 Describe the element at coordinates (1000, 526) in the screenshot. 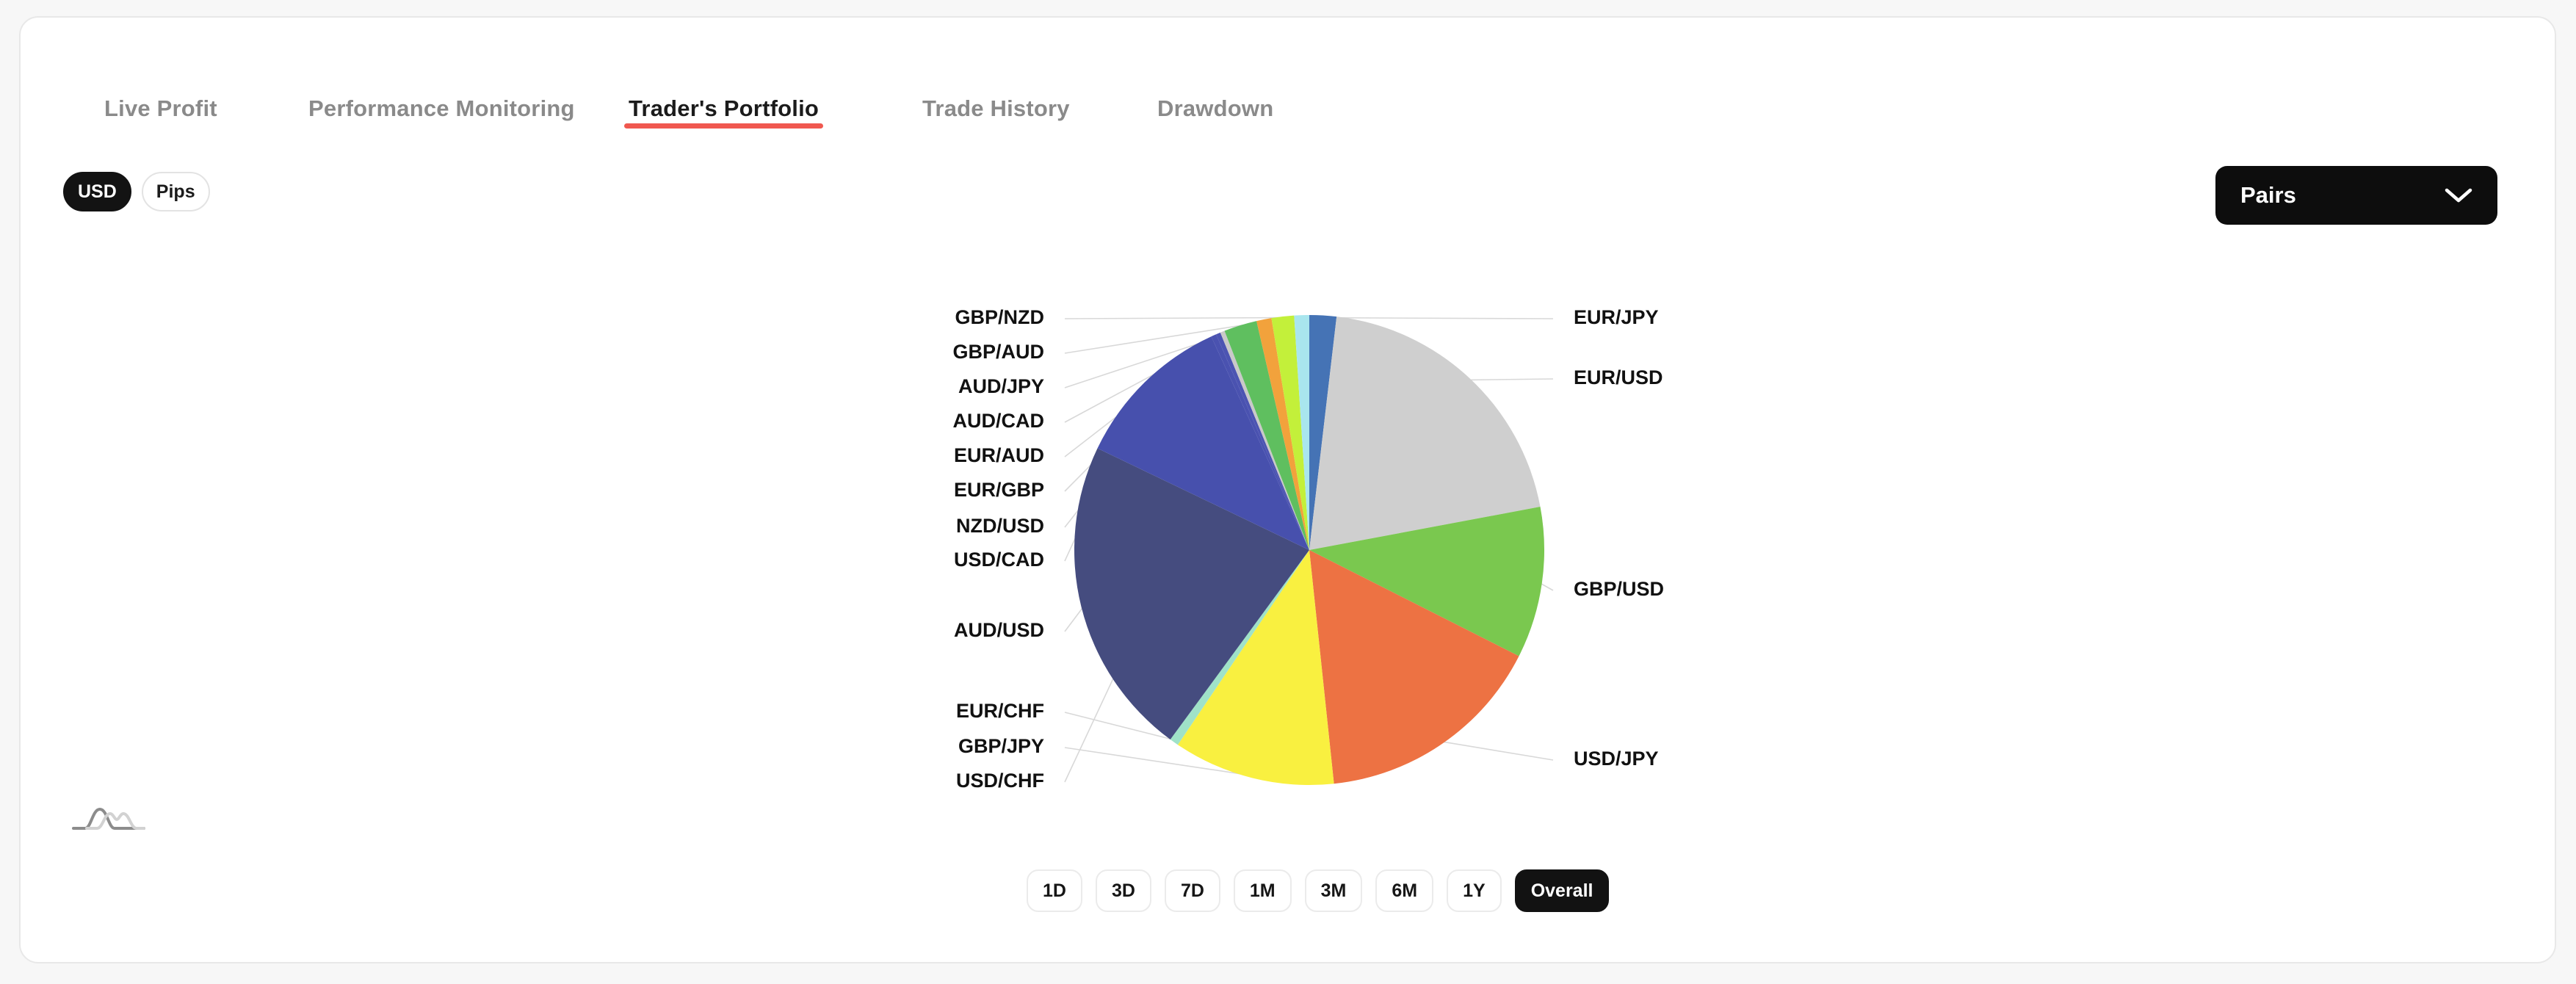

I see `pie-label: NZD/USD` at that location.